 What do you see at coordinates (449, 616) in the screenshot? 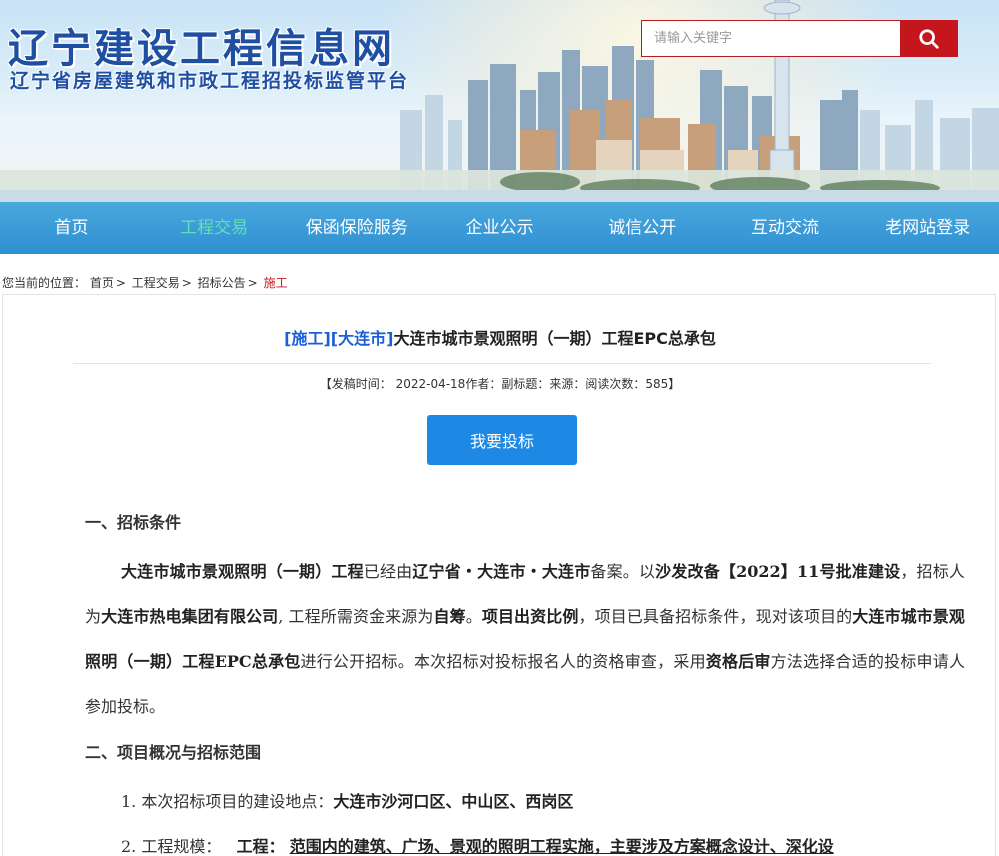
I see `funding-source: 自筹` at bounding box center [449, 616].